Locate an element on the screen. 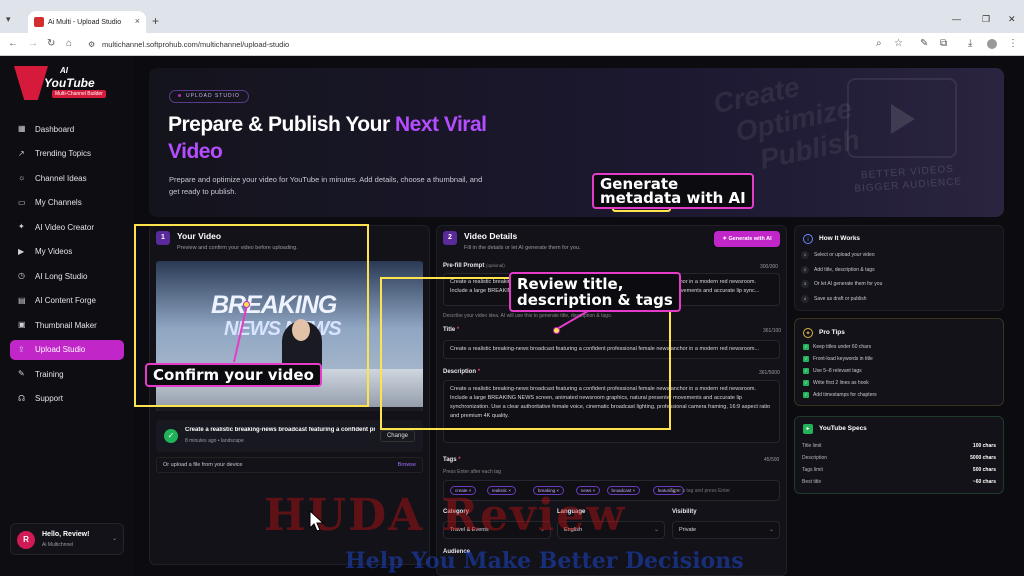  reload-icon: ↻ is located at coordinates (51, 43).